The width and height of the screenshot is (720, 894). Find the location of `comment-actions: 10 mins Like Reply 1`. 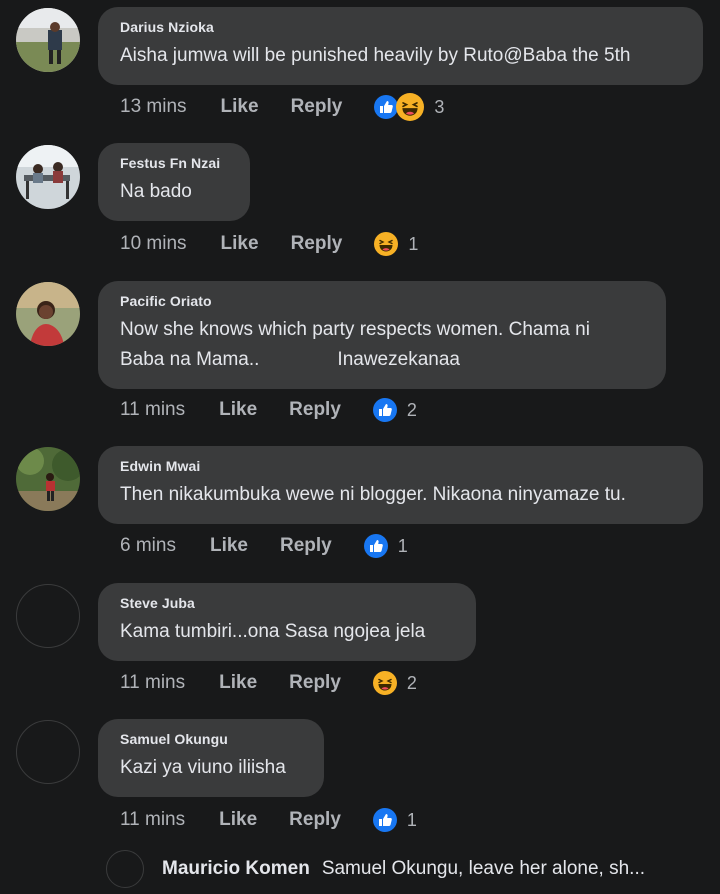

comment-actions: 10 mins Like Reply 1 is located at coordinates (269, 244).